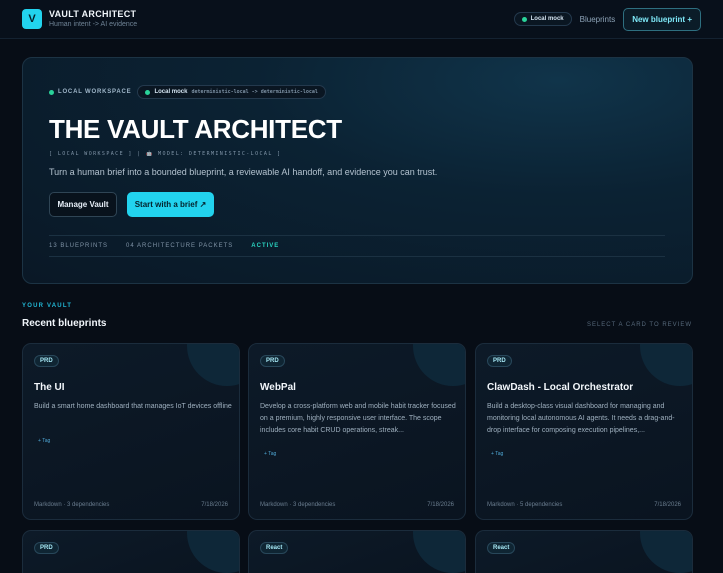 The height and width of the screenshot is (573, 723). I want to click on stat-status: ACTIVE, so click(265, 246).